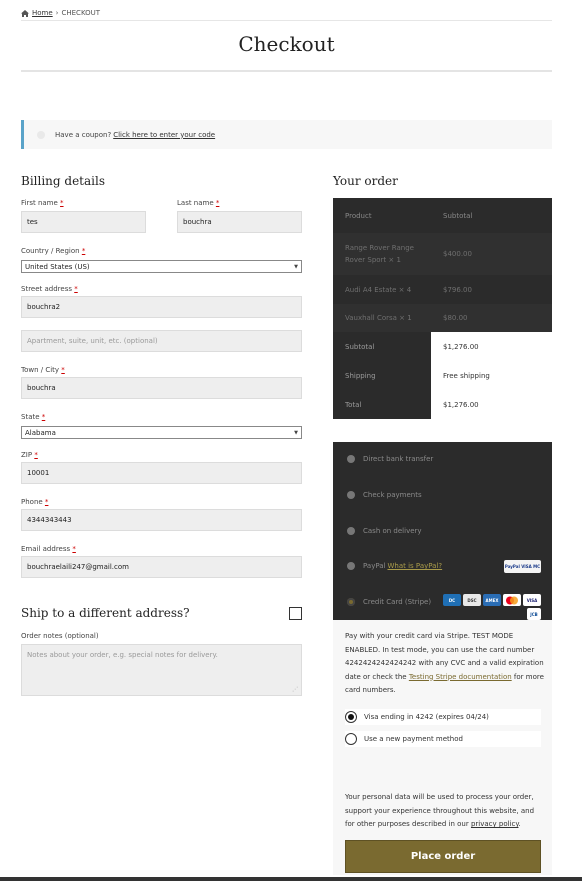 The image size is (582, 881). What do you see at coordinates (43, 370) in the screenshot?
I see `city-label: Town / City *` at bounding box center [43, 370].